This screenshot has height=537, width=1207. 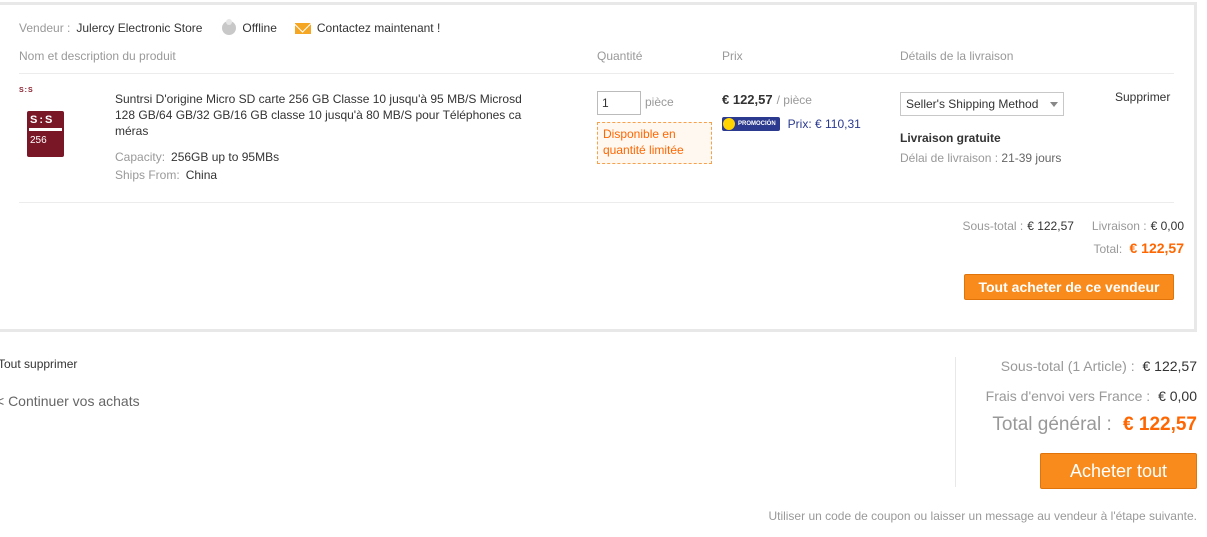 What do you see at coordinates (1031, 158) in the screenshot?
I see `delivery-delay-value: 21-39 jours` at bounding box center [1031, 158].